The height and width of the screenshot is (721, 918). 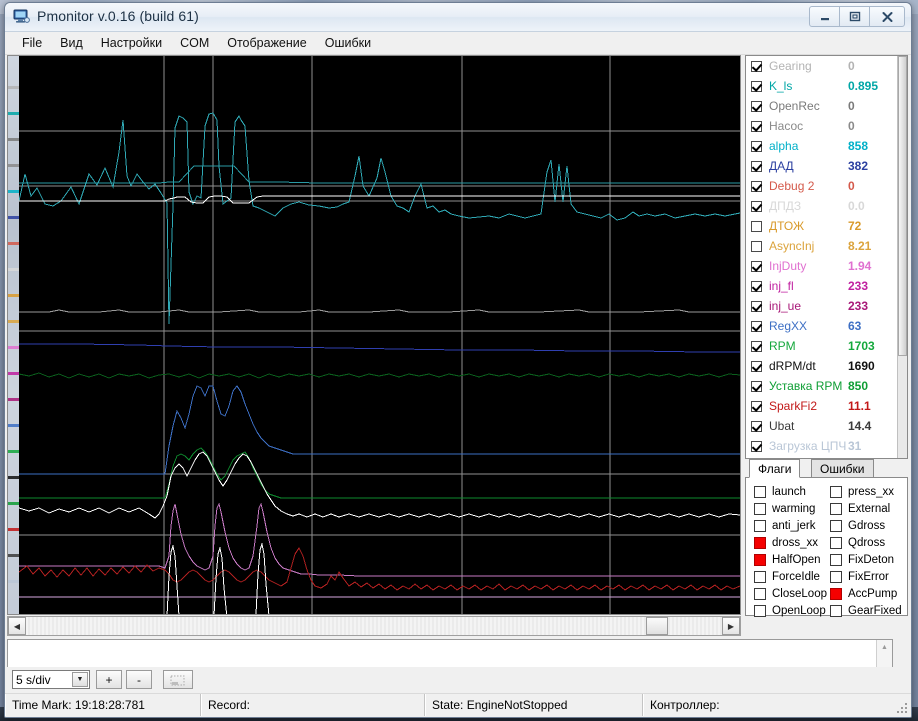 I want to click on flag-row: Gdross, so click(x=866, y=525).